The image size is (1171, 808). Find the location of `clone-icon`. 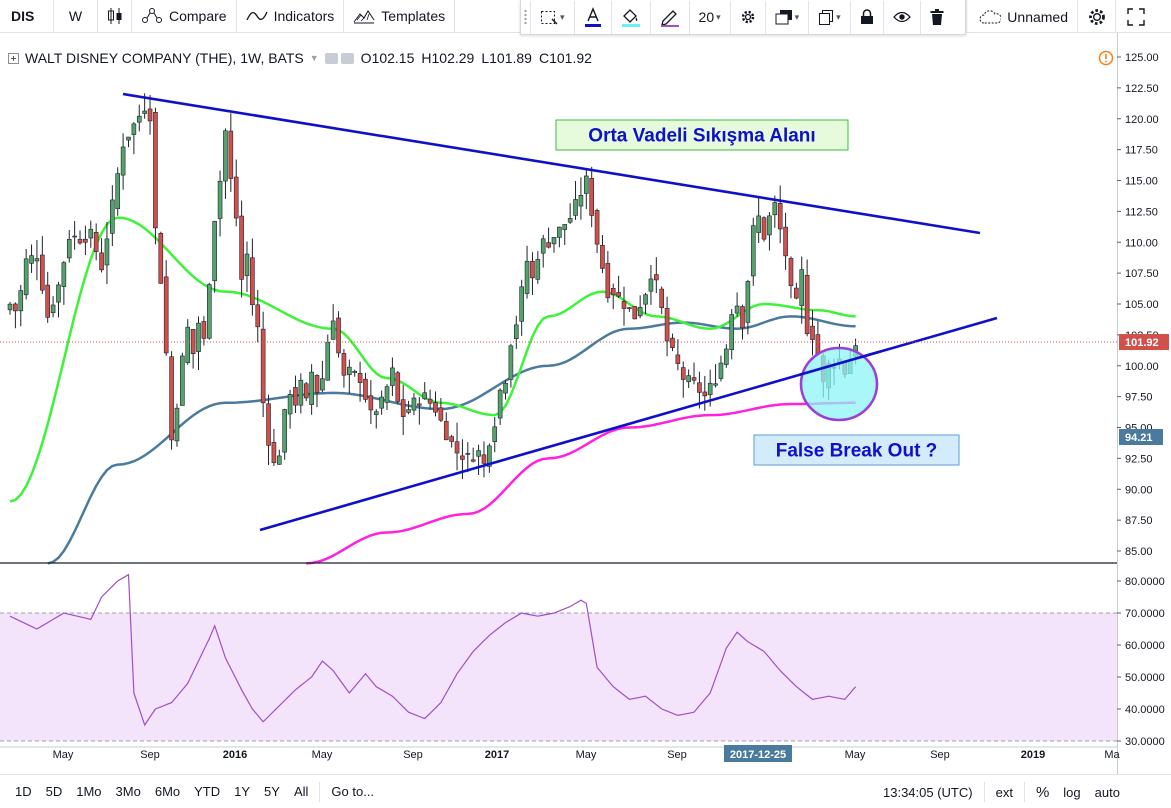

clone-icon is located at coordinates (826, 17).